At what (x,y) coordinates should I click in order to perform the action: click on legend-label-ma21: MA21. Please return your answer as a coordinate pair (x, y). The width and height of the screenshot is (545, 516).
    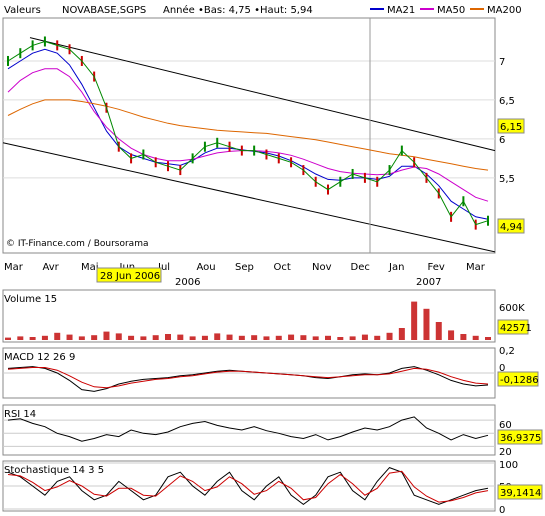
    Looking at the image, I should click on (401, 10).